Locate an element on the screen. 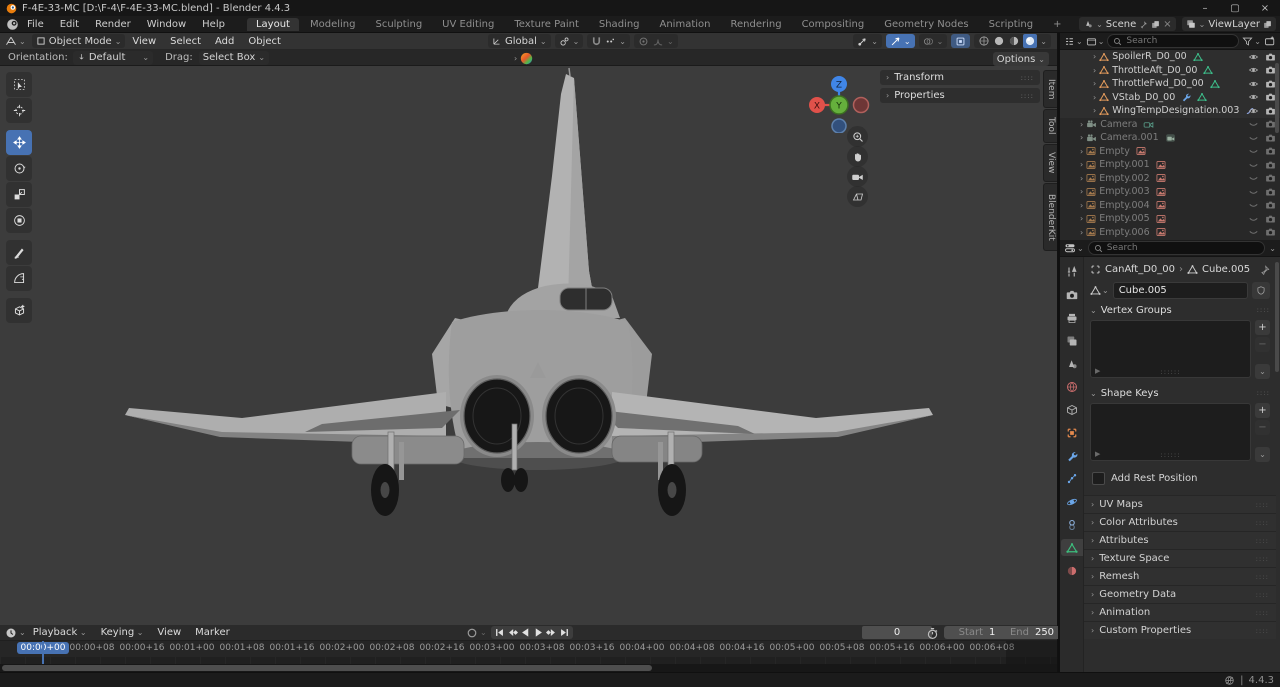 This screenshot has height=687, width=1280. vertex-group-remove-button: − is located at coordinates (1262, 344).